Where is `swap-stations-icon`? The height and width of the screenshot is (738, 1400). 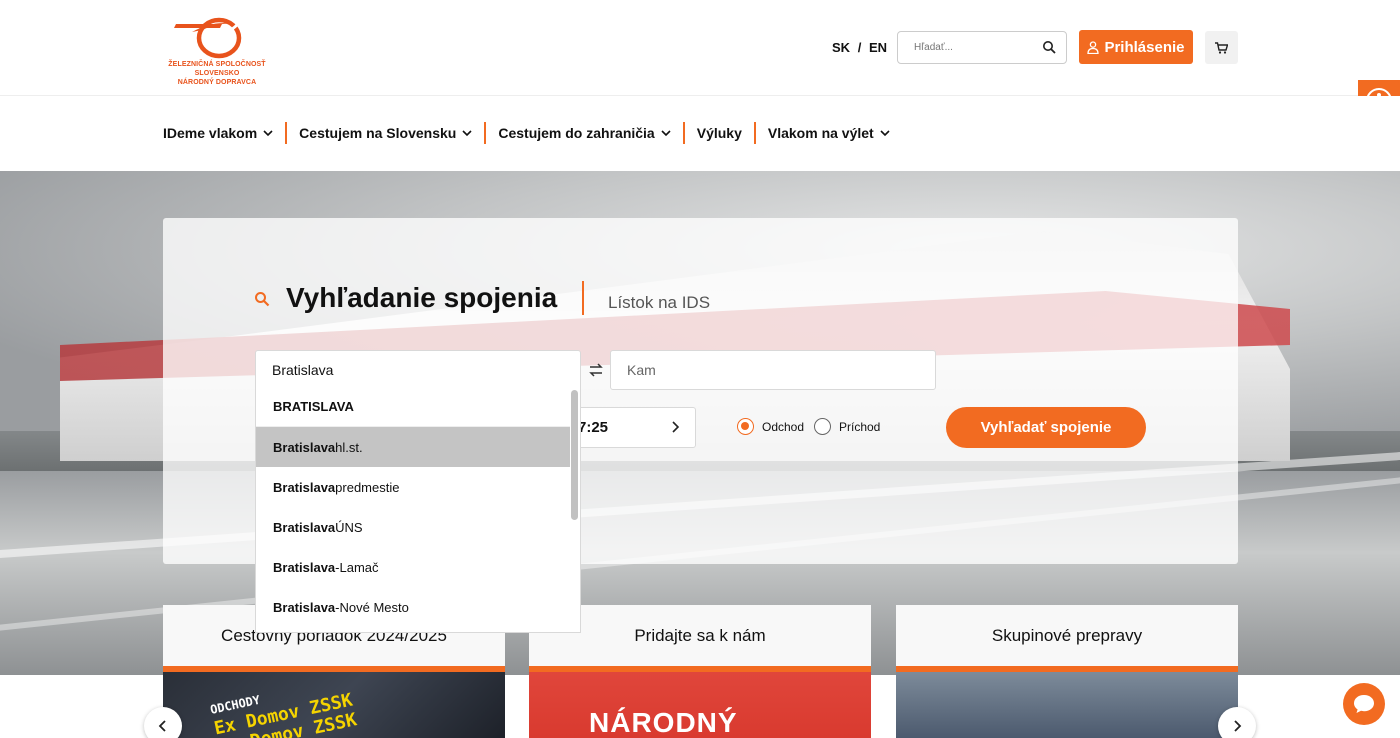
swap-stations-icon is located at coordinates (596, 370).